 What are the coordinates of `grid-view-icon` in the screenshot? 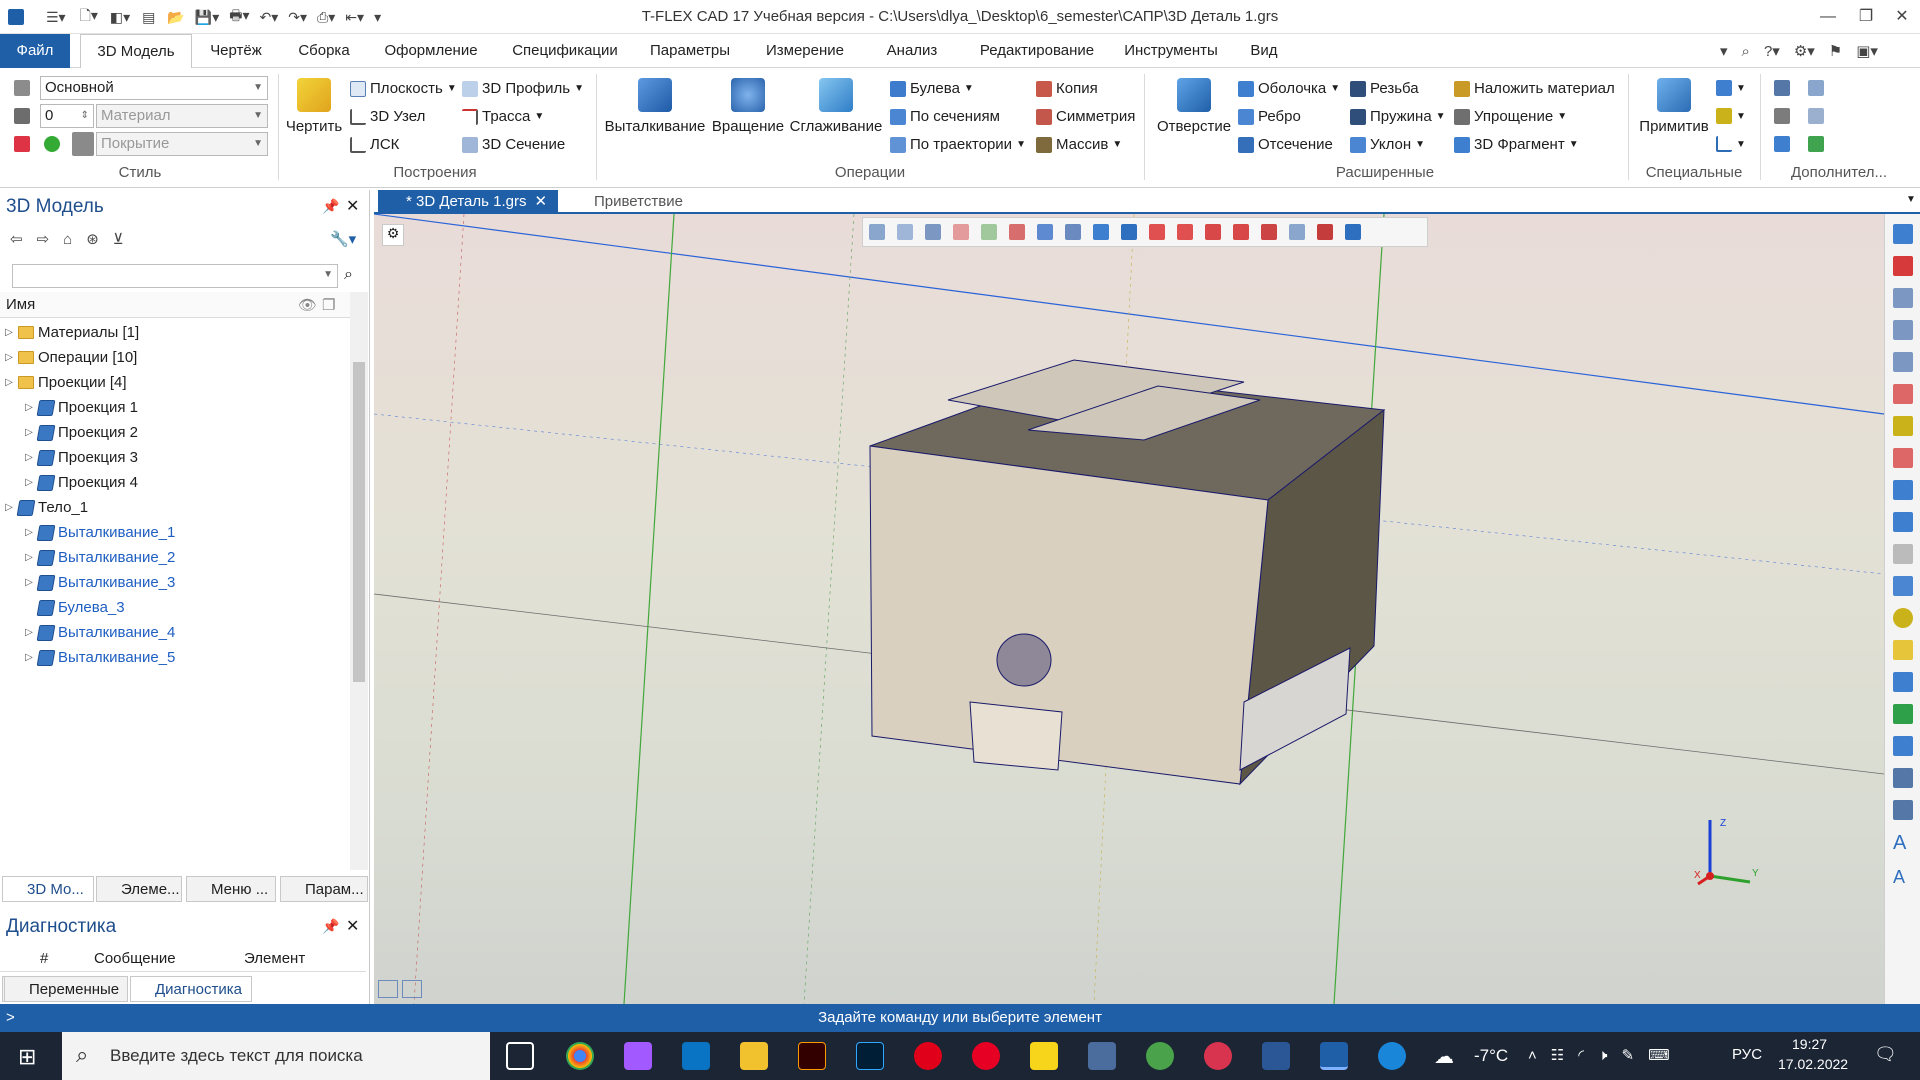 It's located at (1045, 232).